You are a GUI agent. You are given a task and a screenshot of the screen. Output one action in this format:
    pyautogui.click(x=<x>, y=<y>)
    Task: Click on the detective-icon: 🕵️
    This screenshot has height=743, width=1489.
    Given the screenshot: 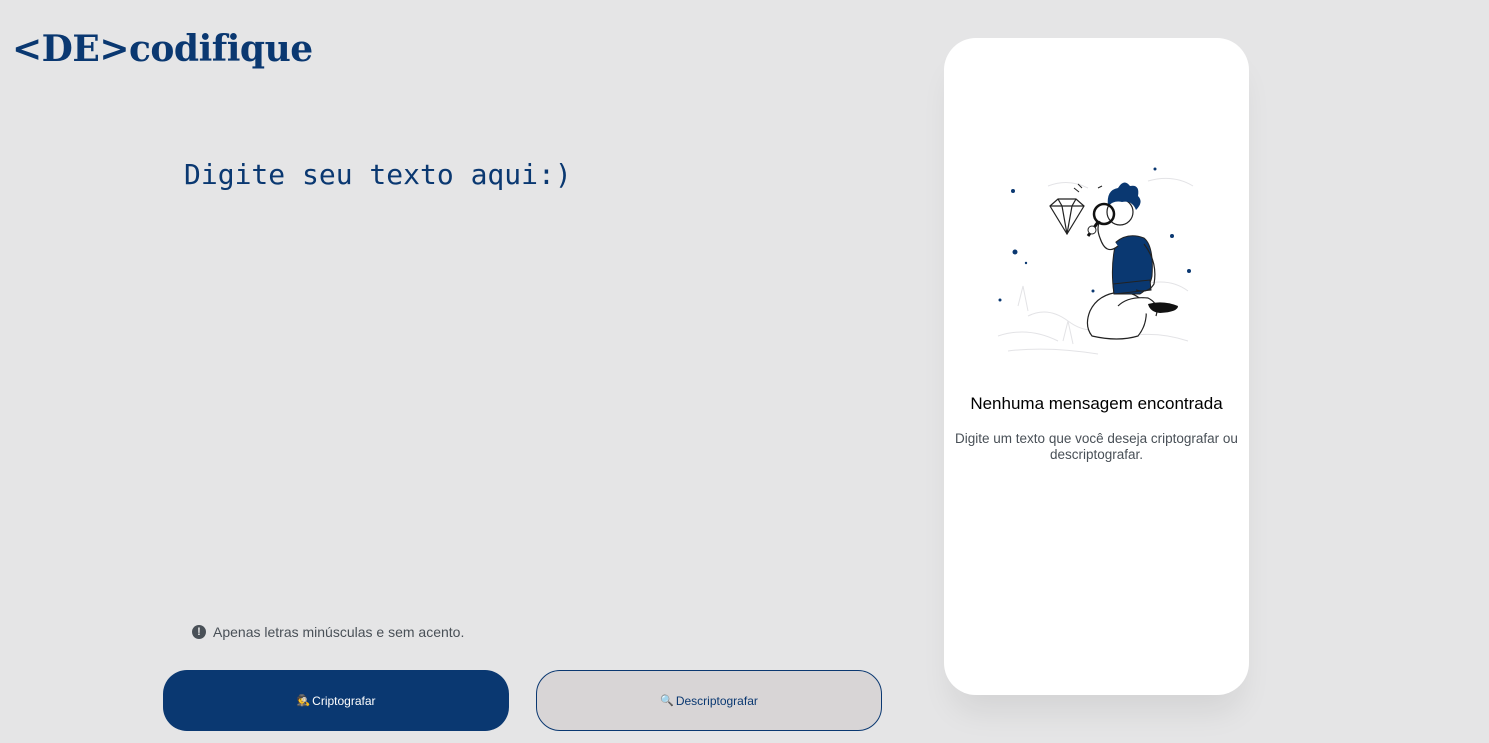 What is the action you would take?
    pyautogui.click(x=303, y=701)
    